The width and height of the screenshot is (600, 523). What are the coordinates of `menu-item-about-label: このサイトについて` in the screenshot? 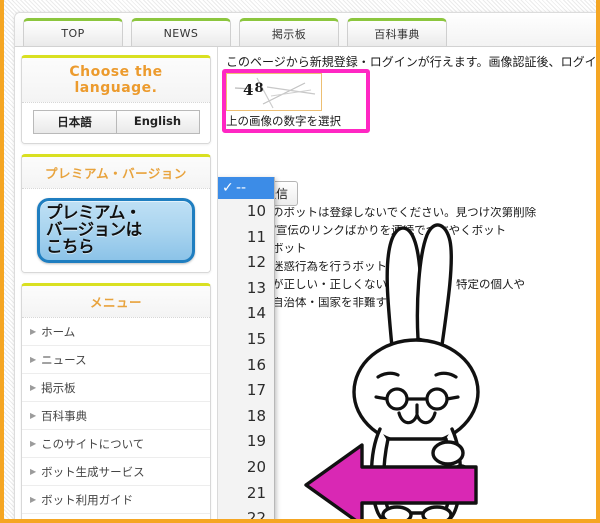 It's located at (93, 443).